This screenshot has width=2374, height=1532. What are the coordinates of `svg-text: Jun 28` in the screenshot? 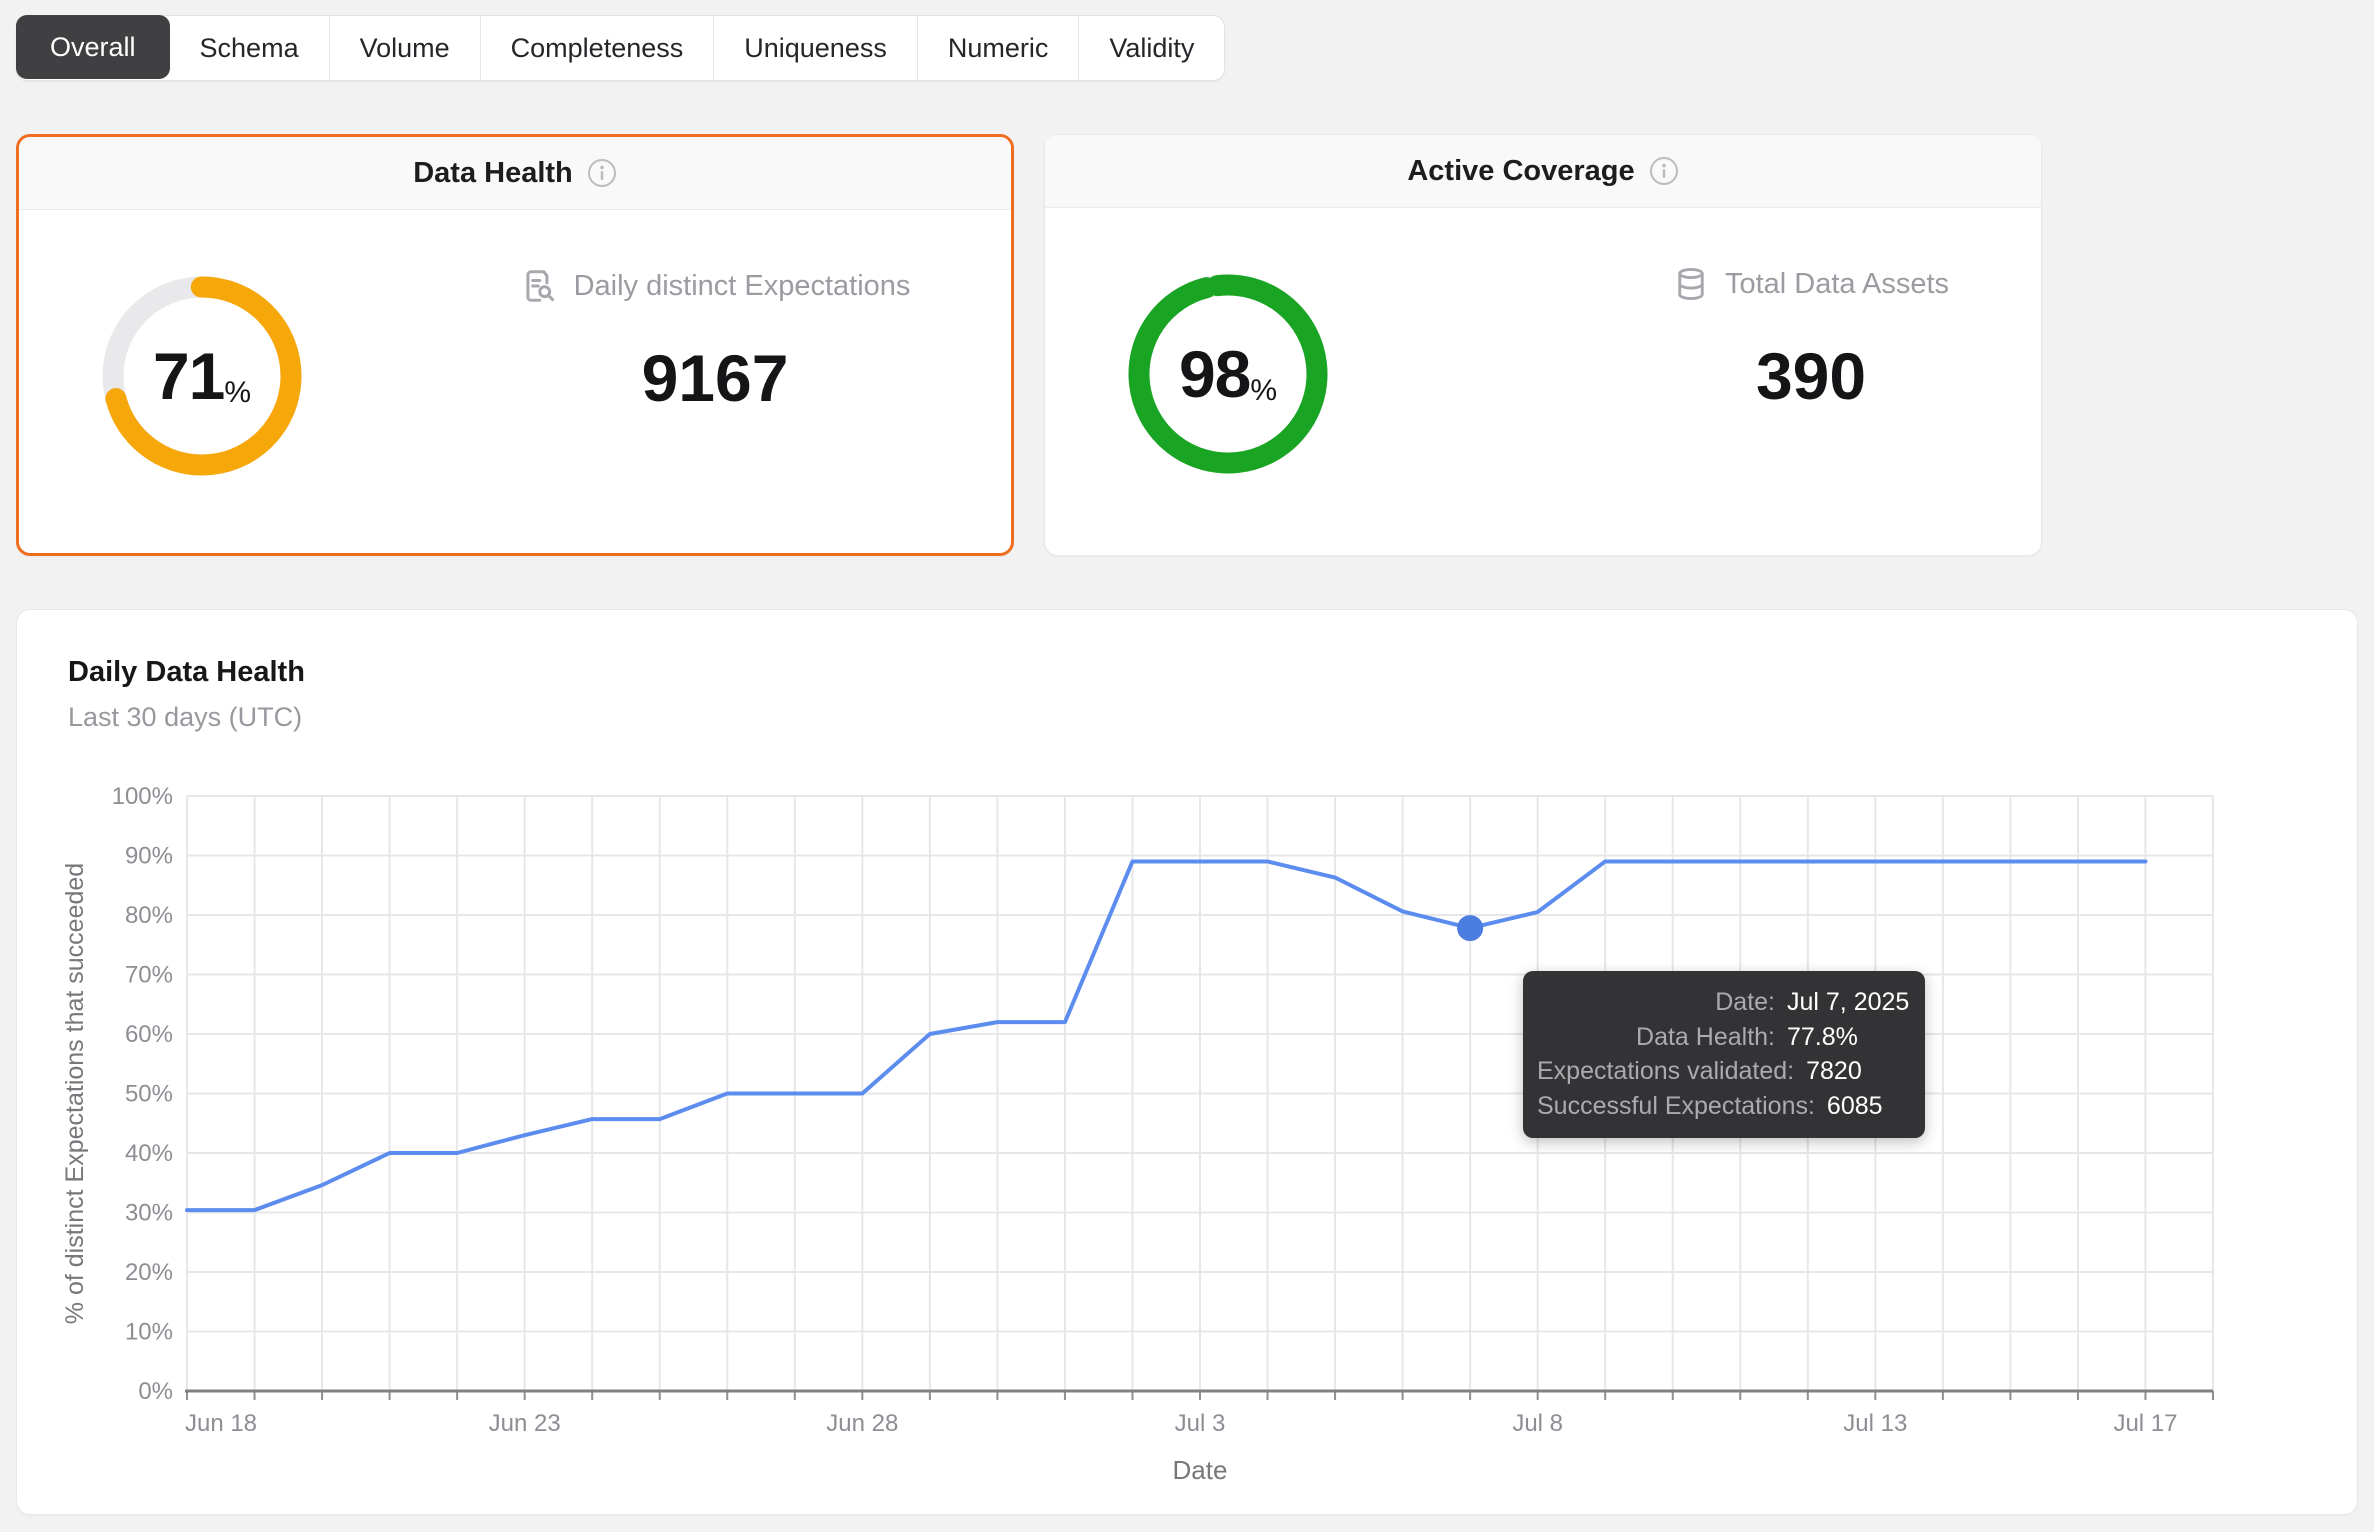 It's located at (862, 1423).